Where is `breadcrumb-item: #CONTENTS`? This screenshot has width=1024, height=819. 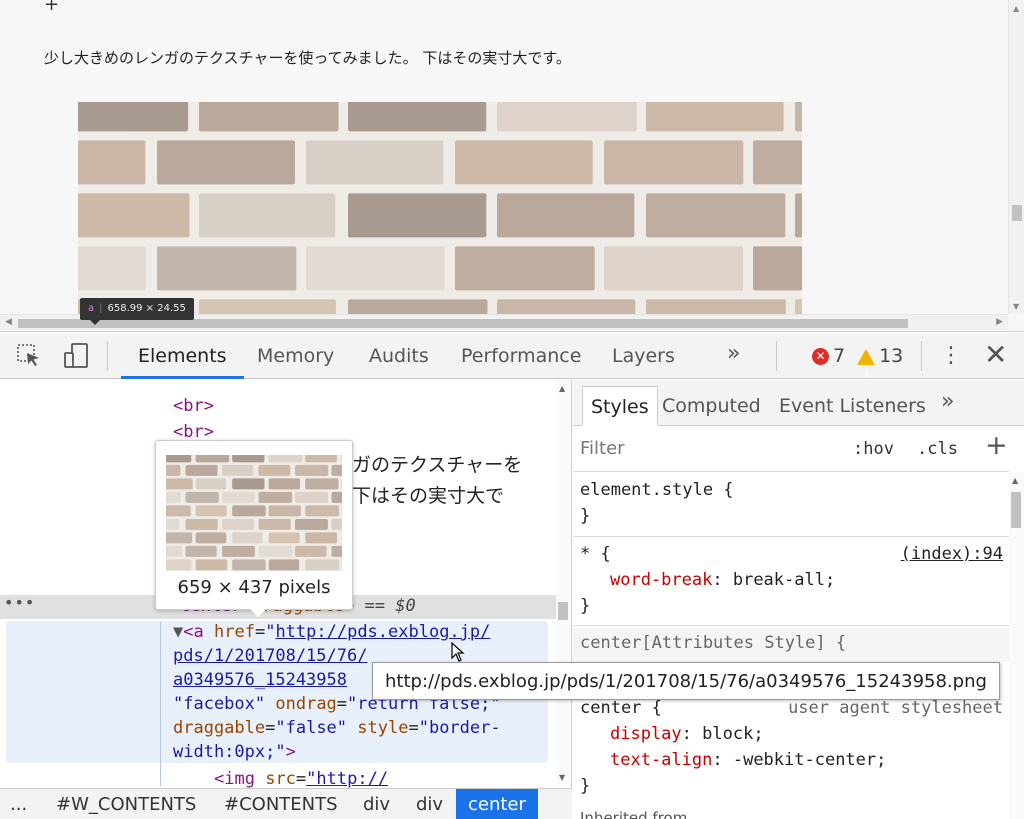 breadcrumb-item: #CONTENTS is located at coordinates (281, 804).